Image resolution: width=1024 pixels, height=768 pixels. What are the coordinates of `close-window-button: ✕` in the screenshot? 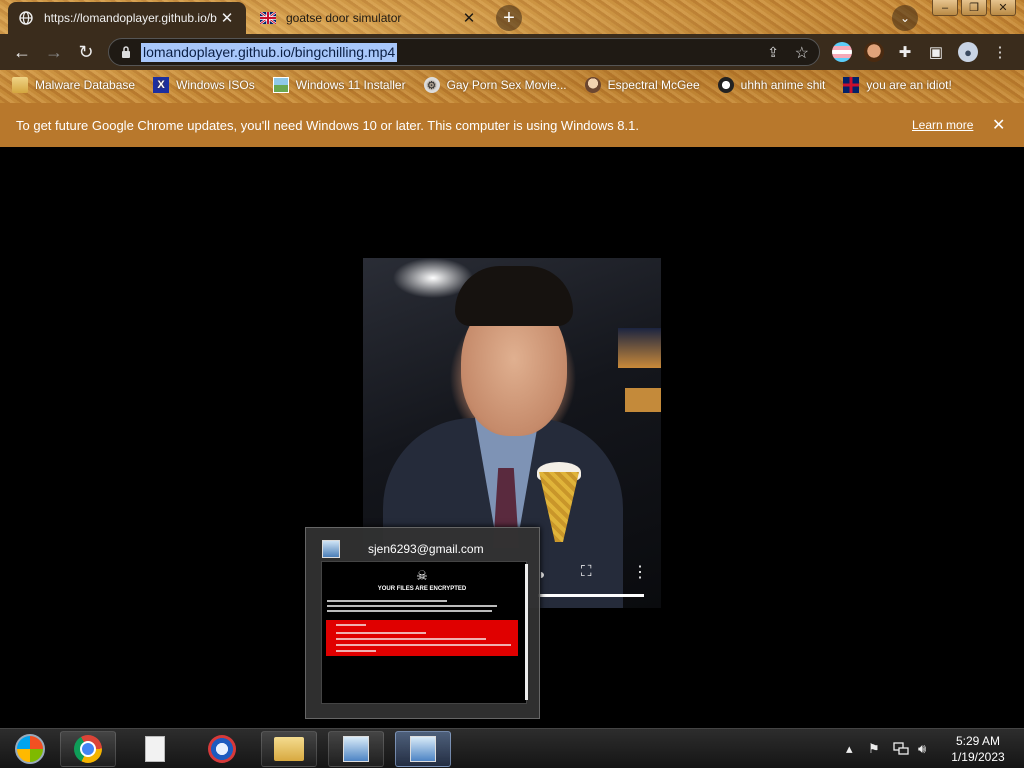 It's located at (1003, 8).